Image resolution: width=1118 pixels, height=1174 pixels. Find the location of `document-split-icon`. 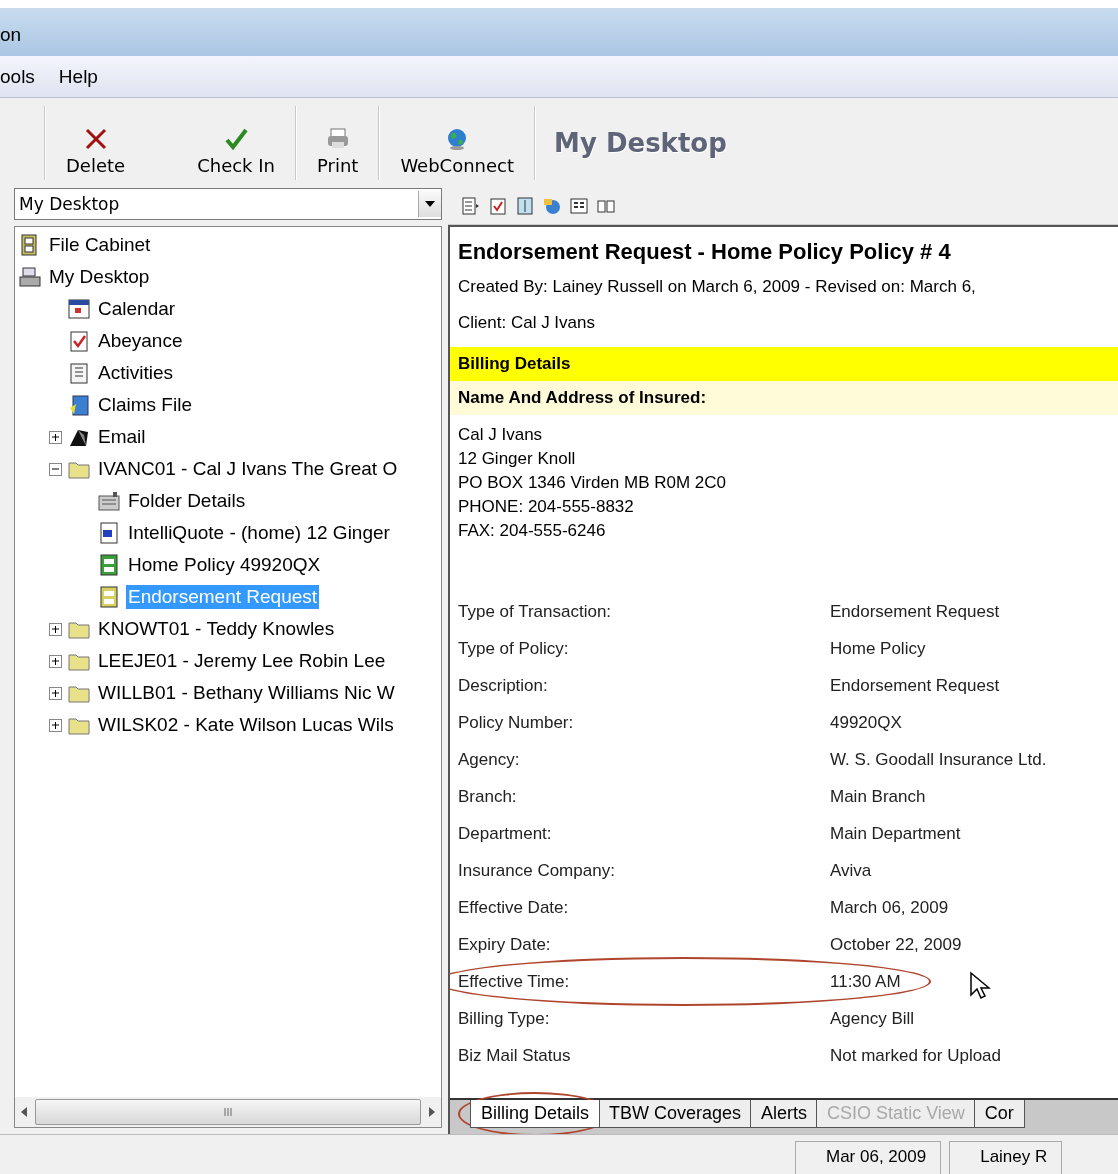

document-split-icon is located at coordinates (525, 206).